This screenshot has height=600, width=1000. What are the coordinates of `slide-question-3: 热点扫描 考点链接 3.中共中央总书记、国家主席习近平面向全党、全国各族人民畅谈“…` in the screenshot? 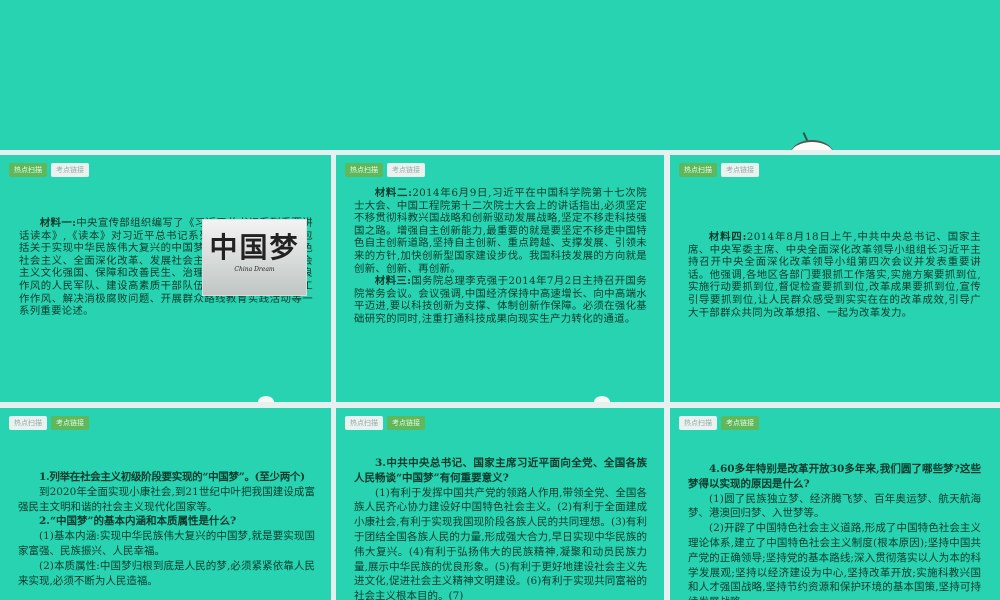 It's located at (500, 504).